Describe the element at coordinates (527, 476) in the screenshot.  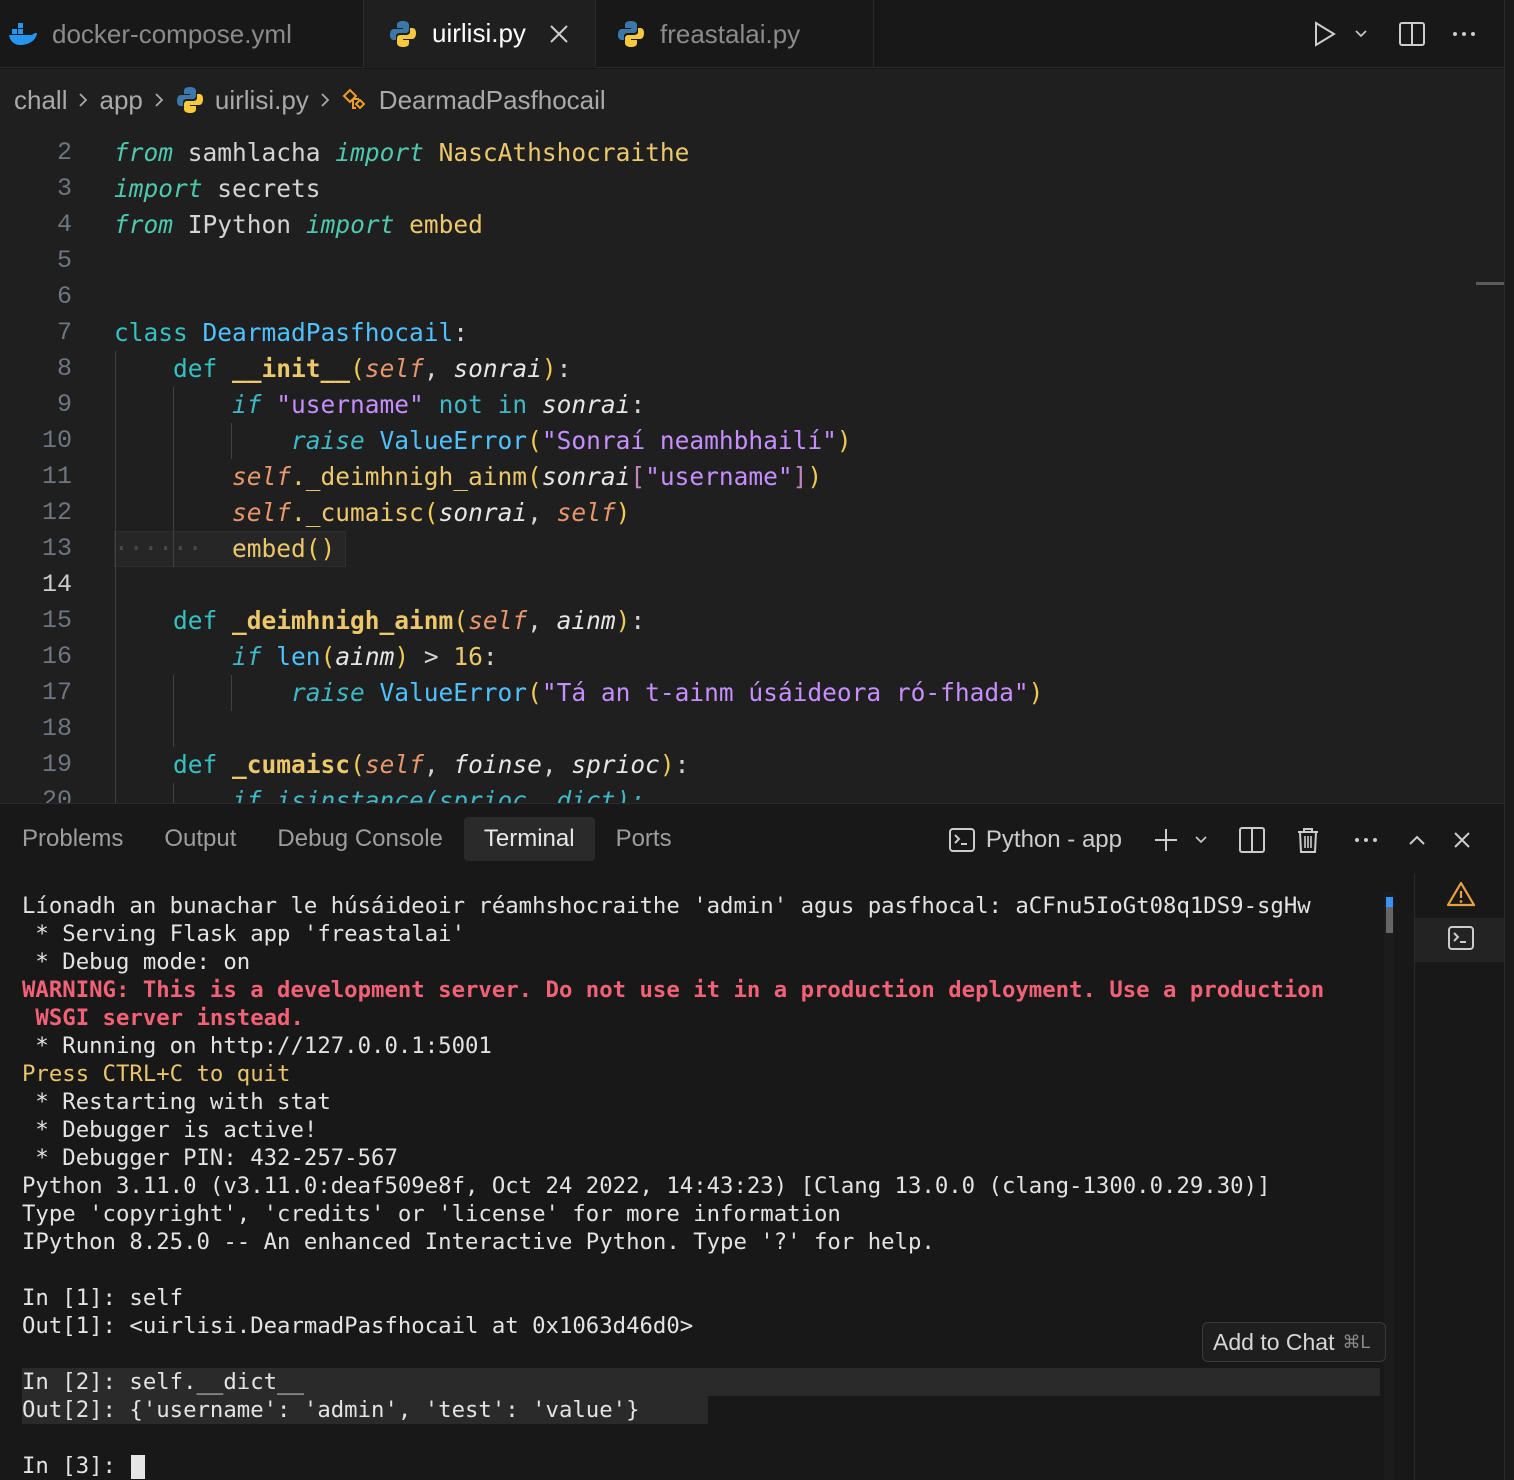
I see `code-line-11: self._deimhnigh_ainm(sonrai["username"])` at that location.